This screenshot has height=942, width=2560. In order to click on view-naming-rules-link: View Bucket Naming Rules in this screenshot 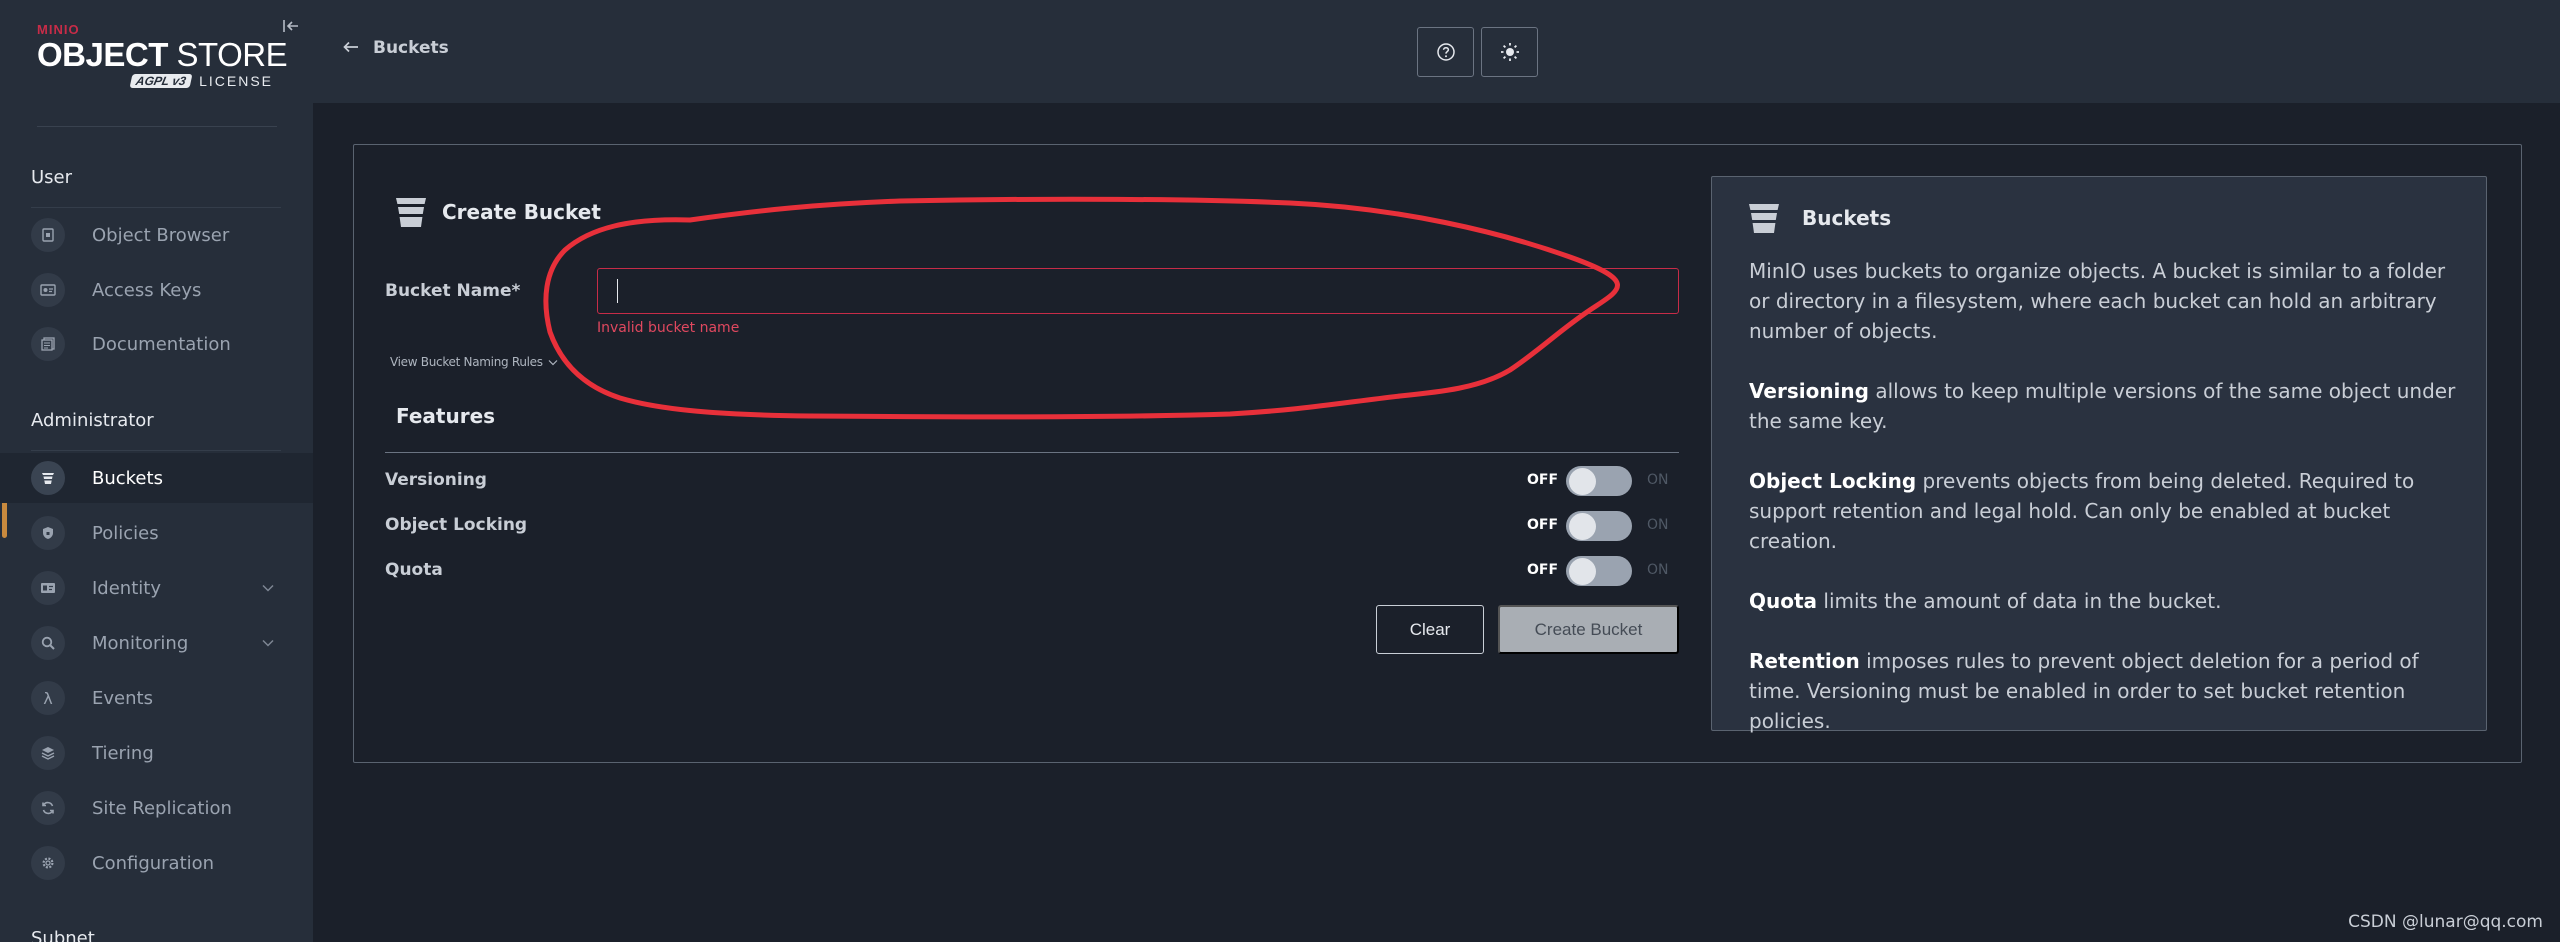, I will do `click(474, 362)`.